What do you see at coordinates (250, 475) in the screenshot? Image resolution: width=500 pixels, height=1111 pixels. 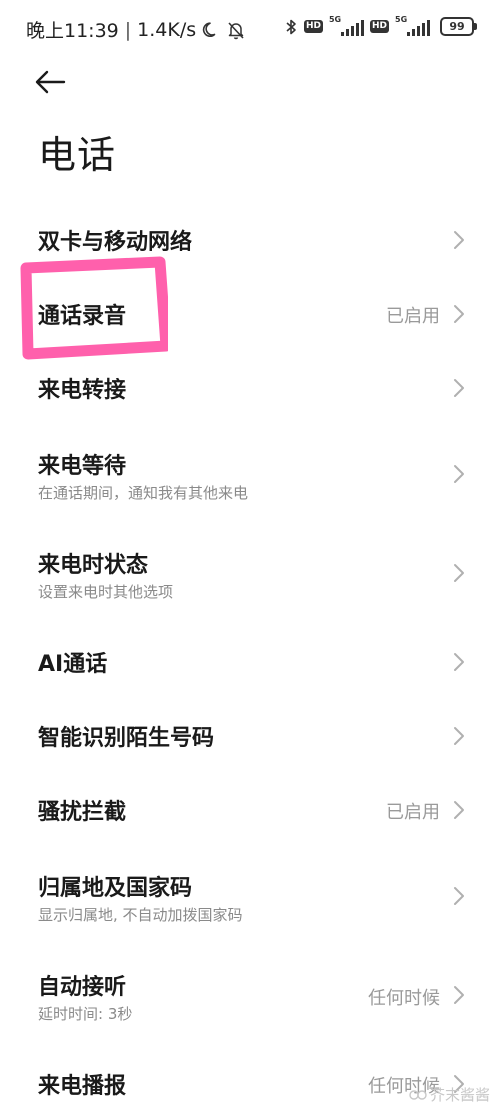 I see `setting-row-call-waiting: 来电等待 在通话期间，通知我有其他来电` at bounding box center [250, 475].